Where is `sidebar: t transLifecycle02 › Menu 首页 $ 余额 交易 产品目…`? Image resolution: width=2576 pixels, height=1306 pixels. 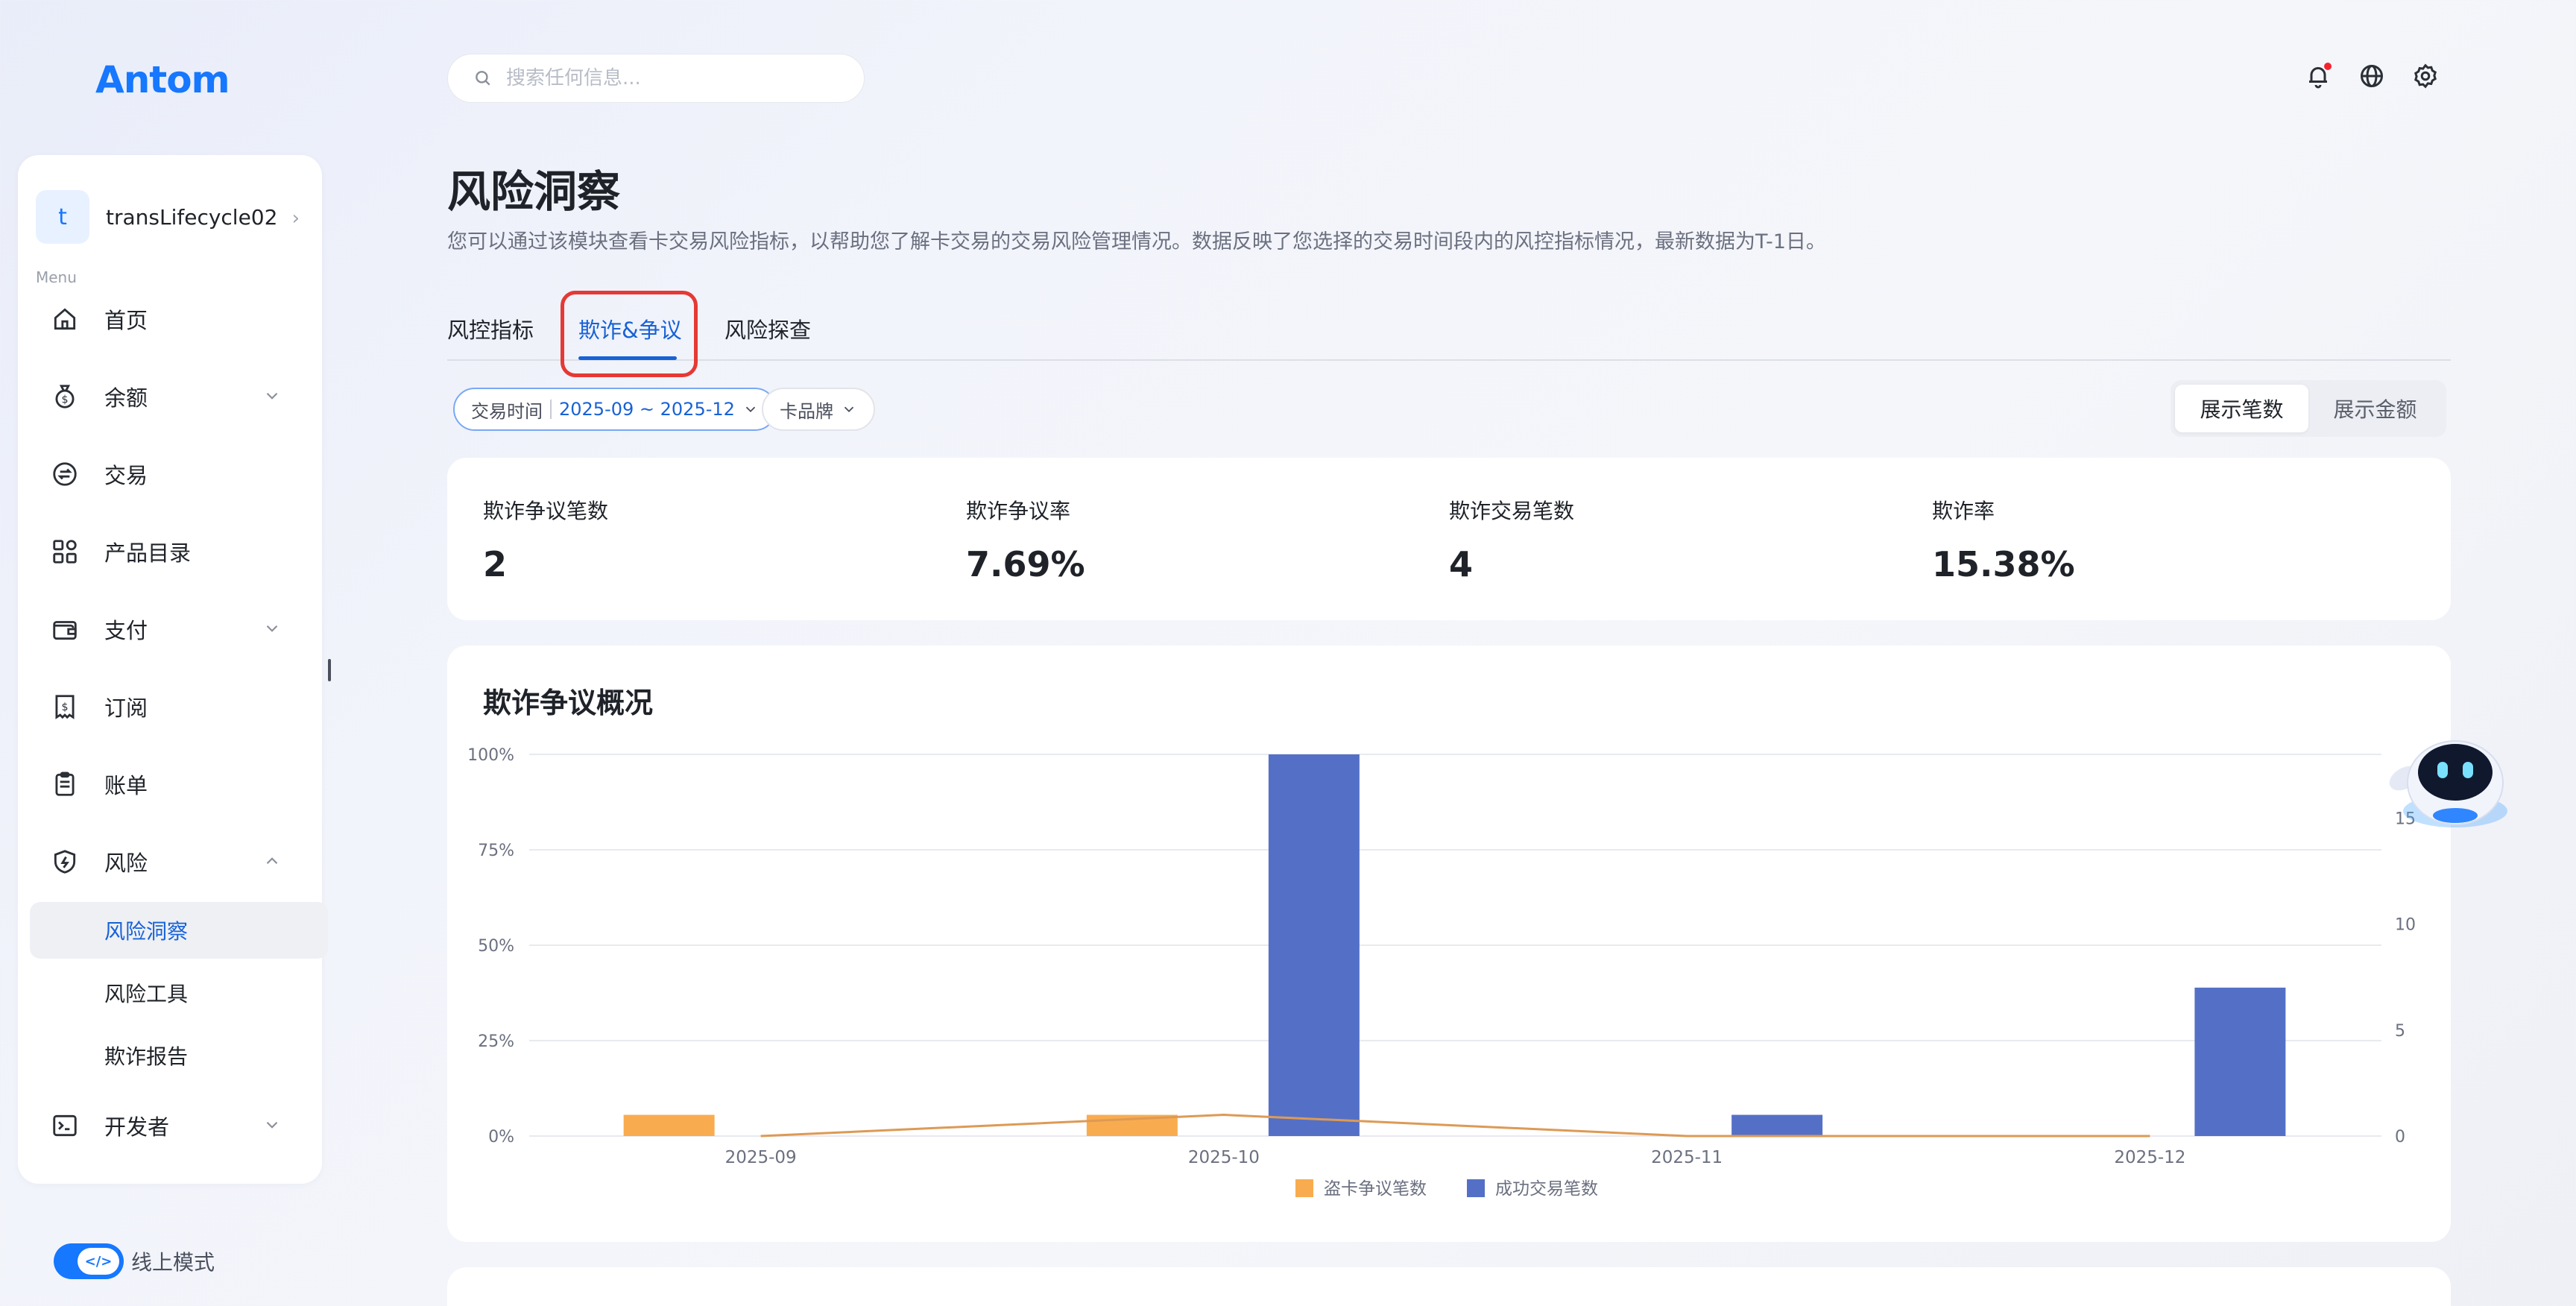 sidebar: t transLifecycle02 › Menu 首页 $ 余额 交易 产品目… is located at coordinates (173, 669).